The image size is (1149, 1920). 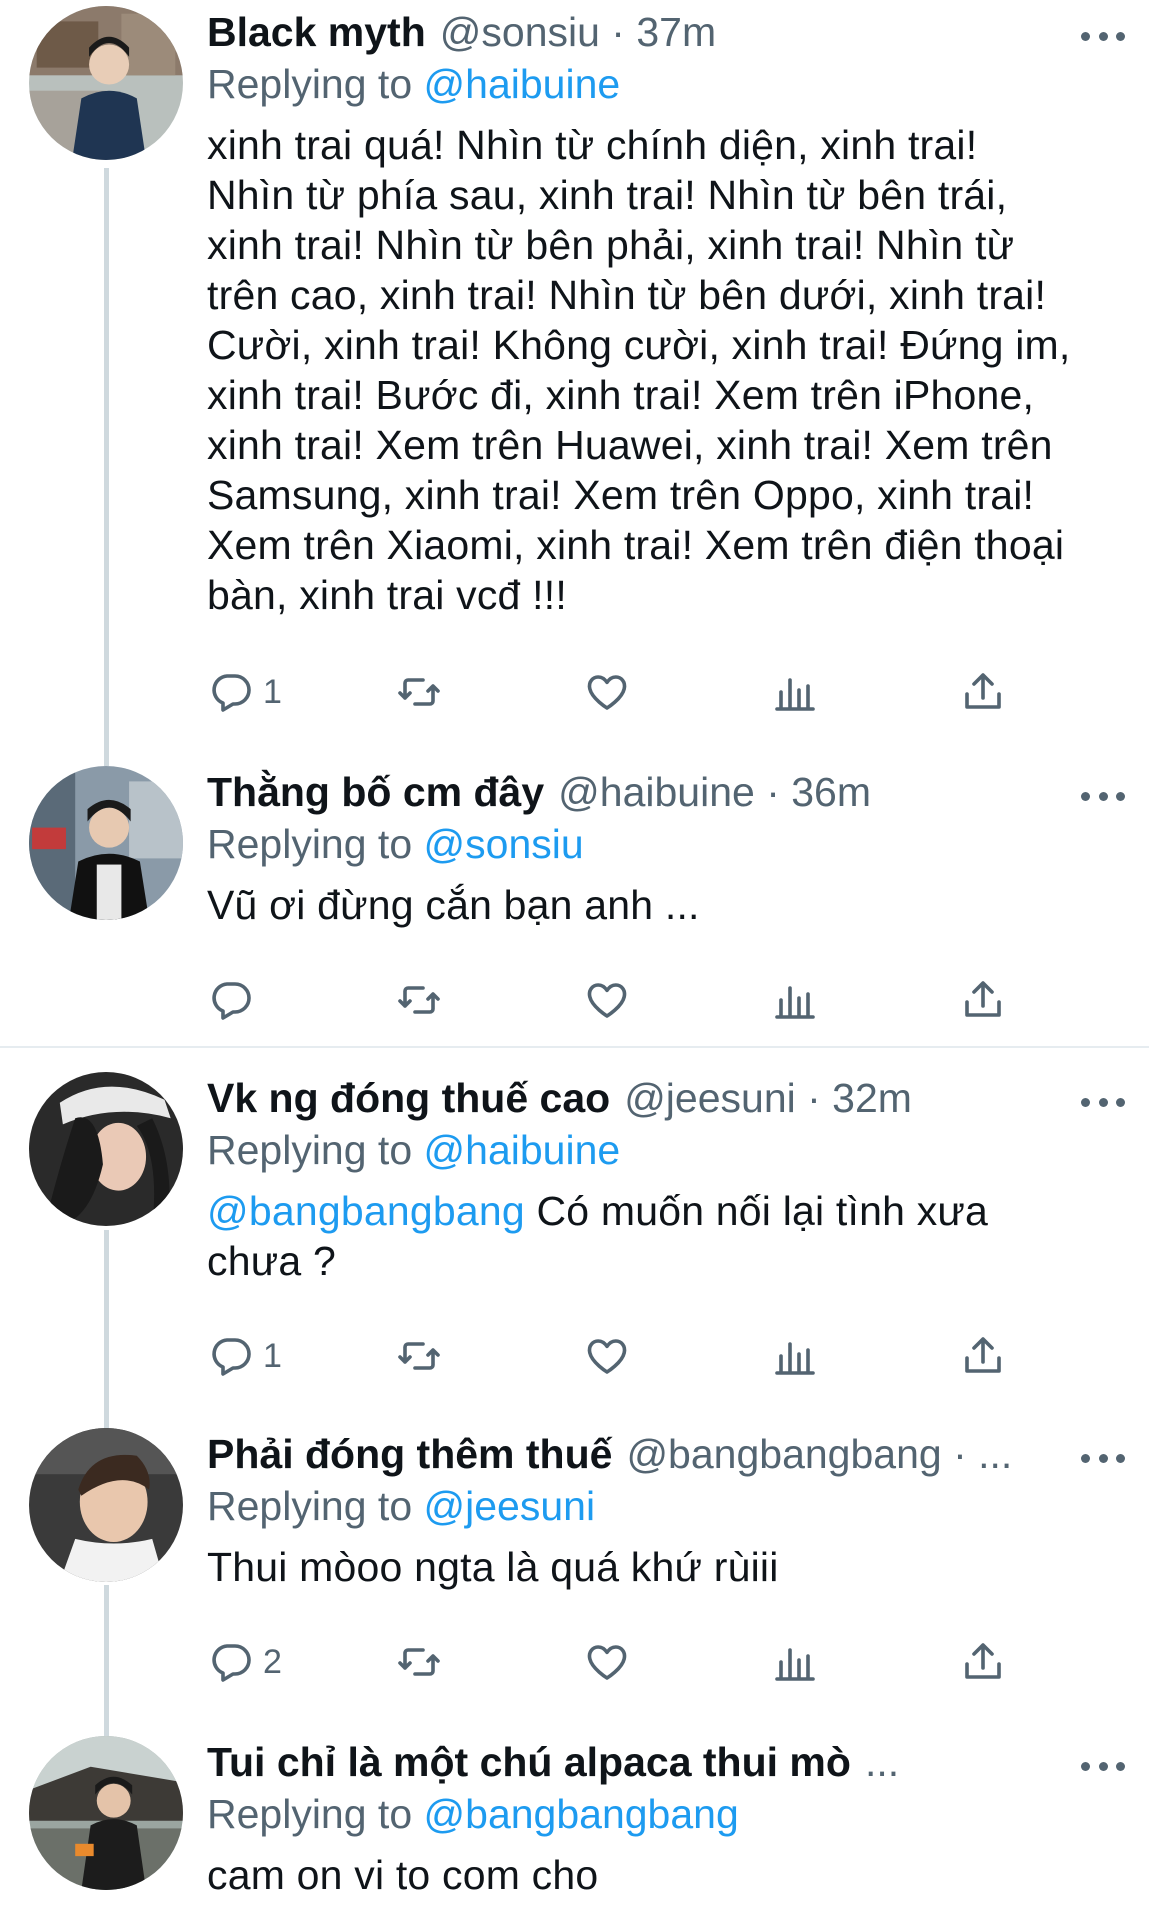 I want to click on handle-and-time: @jeesuni · 32m, so click(x=768, y=1098).